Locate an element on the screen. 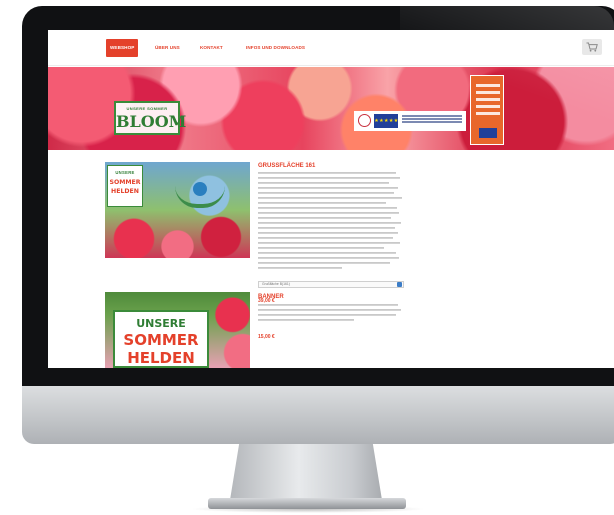 The image size is (614, 515). logo-wordmark: BLOOM is located at coordinates (151, 121).